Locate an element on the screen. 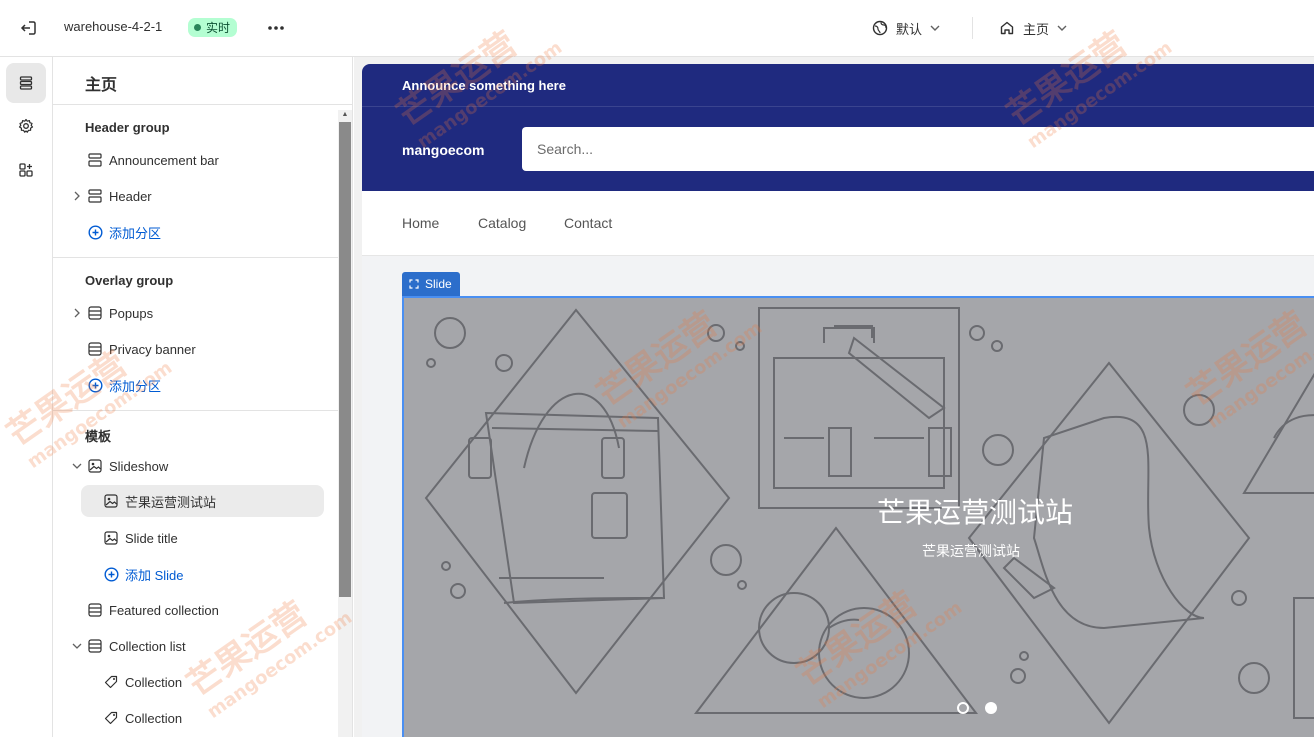 Image resolution: width=1314 pixels, height=737 pixels. announcement-text: Announce something here is located at coordinates (484, 85).